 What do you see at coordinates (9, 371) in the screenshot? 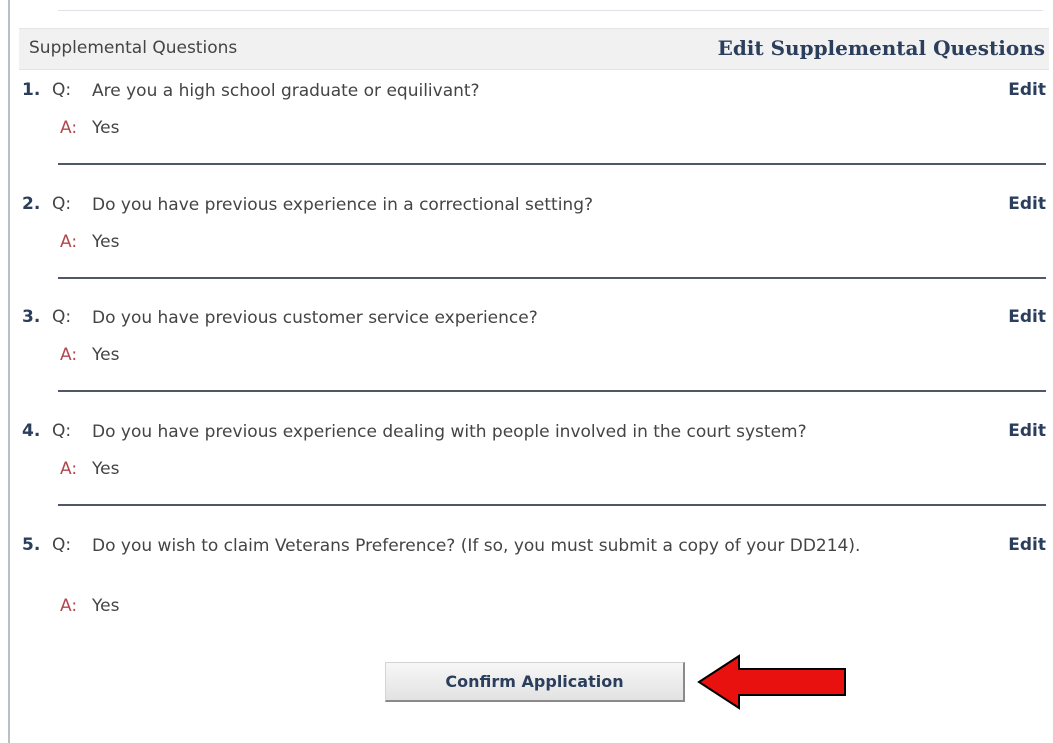
I see `left-border-rule` at bounding box center [9, 371].